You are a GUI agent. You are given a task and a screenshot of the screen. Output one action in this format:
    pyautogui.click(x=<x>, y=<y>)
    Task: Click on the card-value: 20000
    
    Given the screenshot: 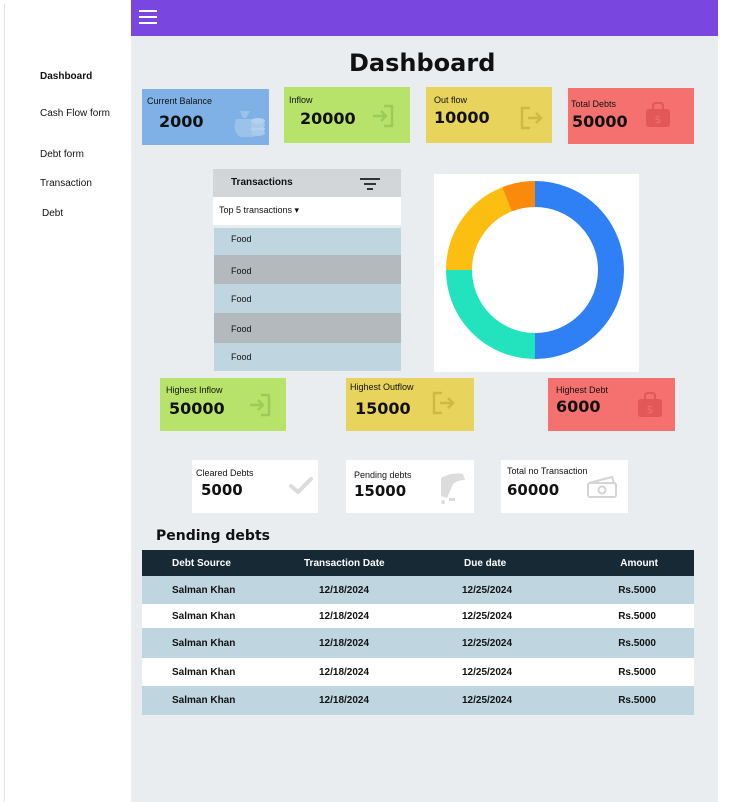 What is the action you would take?
    pyautogui.click(x=328, y=118)
    